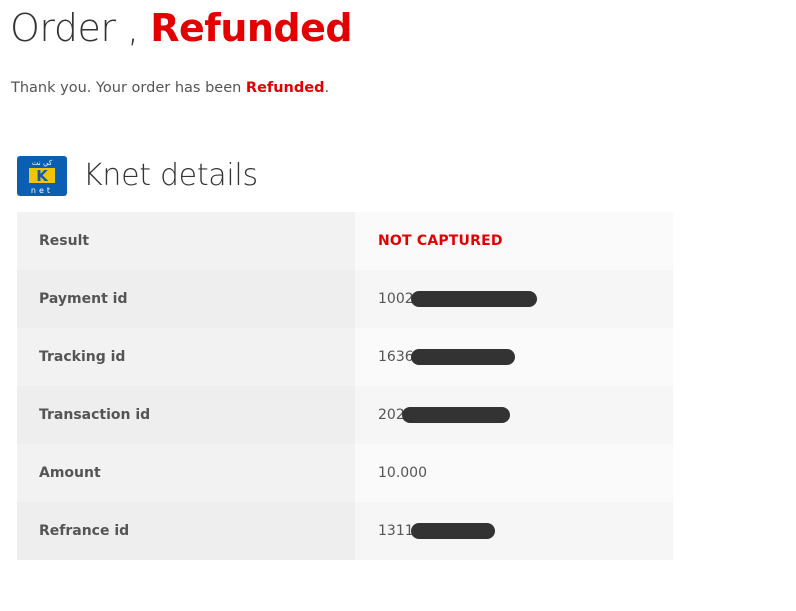  What do you see at coordinates (186, 473) in the screenshot?
I see `row-label-amount: Amount` at bounding box center [186, 473].